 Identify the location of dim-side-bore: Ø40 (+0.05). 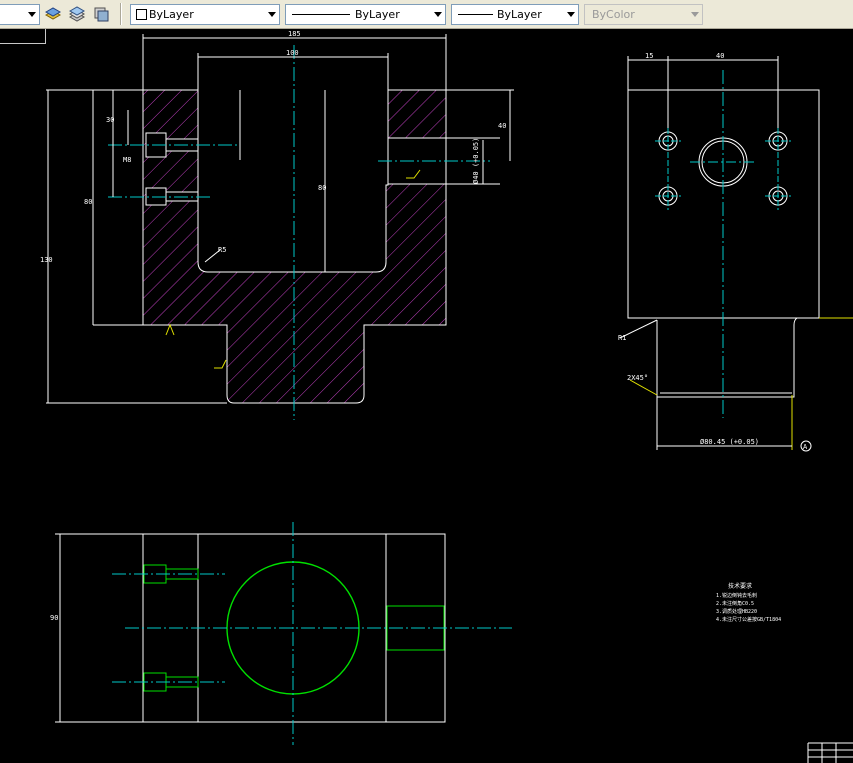
(476, 161).